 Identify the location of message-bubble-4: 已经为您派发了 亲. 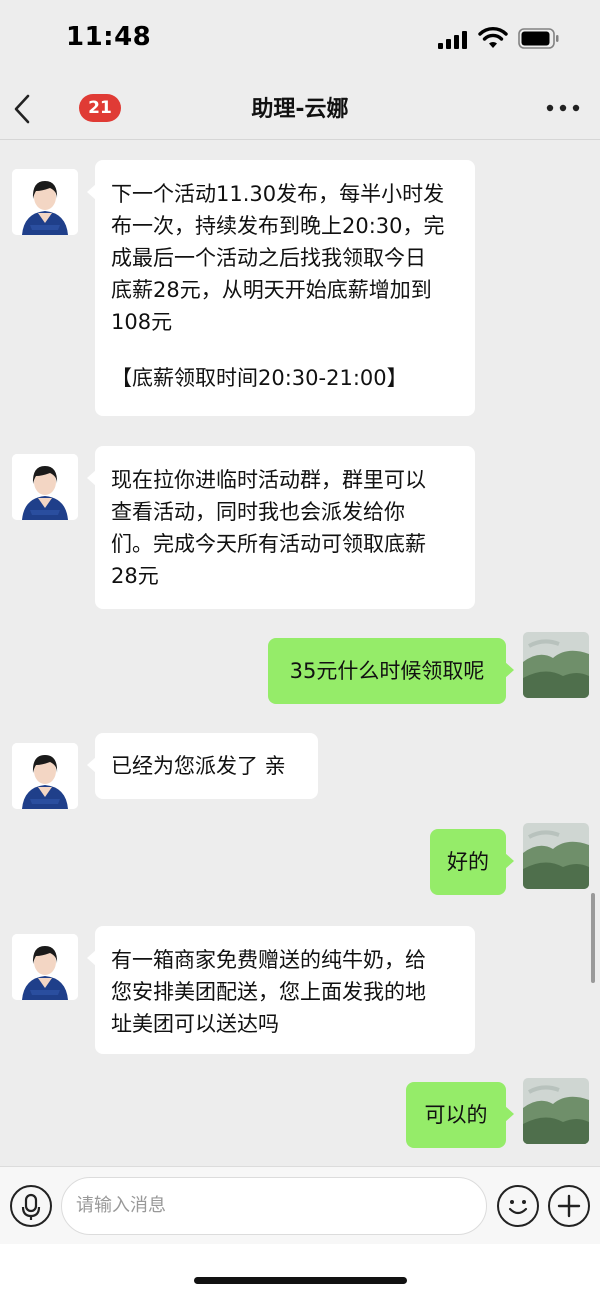
(202, 766).